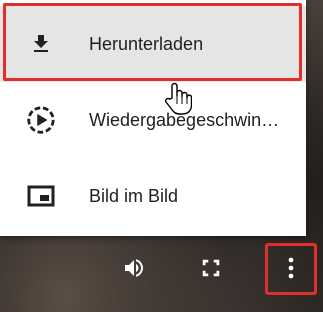  Describe the element at coordinates (134, 195) in the screenshot. I see `menu-item-label: Bild im Bild` at that location.